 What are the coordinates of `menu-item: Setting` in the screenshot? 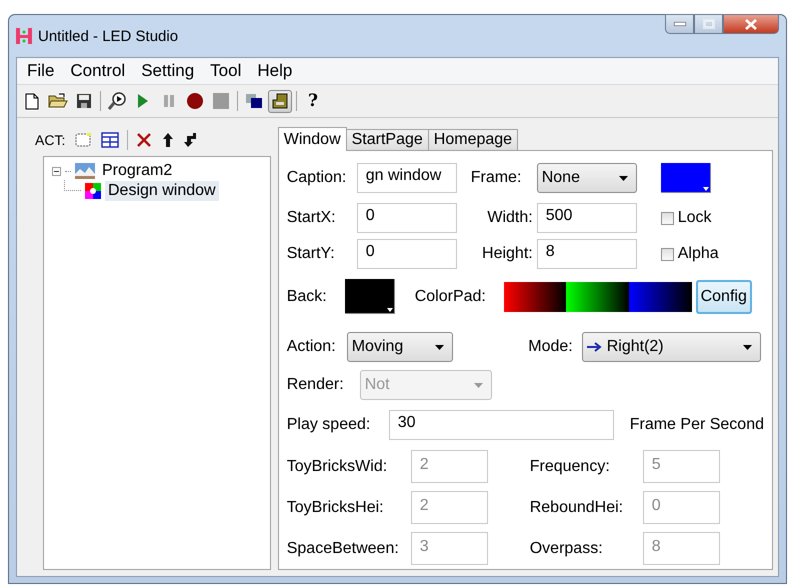 It's located at (167, 71).